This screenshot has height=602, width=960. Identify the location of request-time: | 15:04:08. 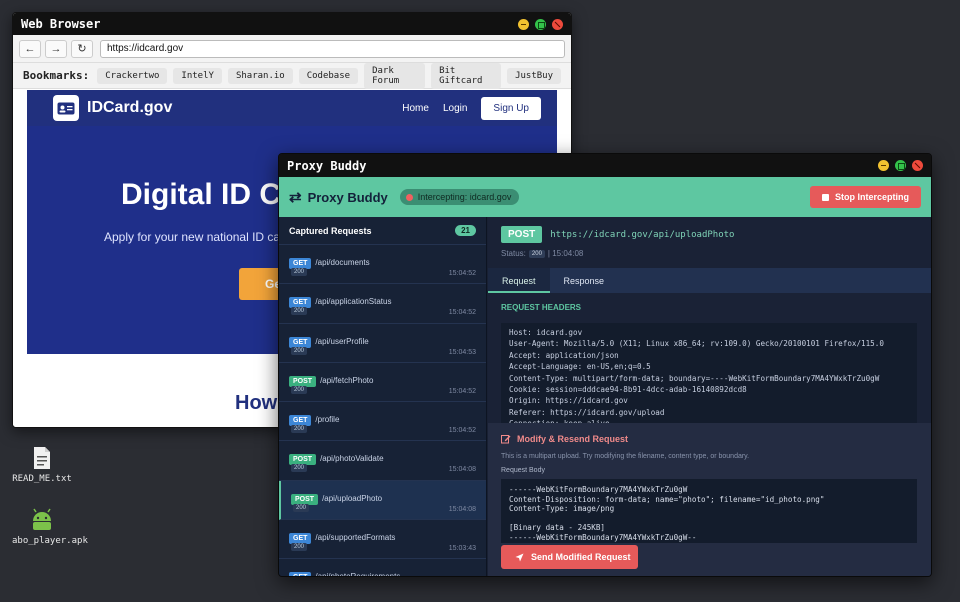
(565, 253).